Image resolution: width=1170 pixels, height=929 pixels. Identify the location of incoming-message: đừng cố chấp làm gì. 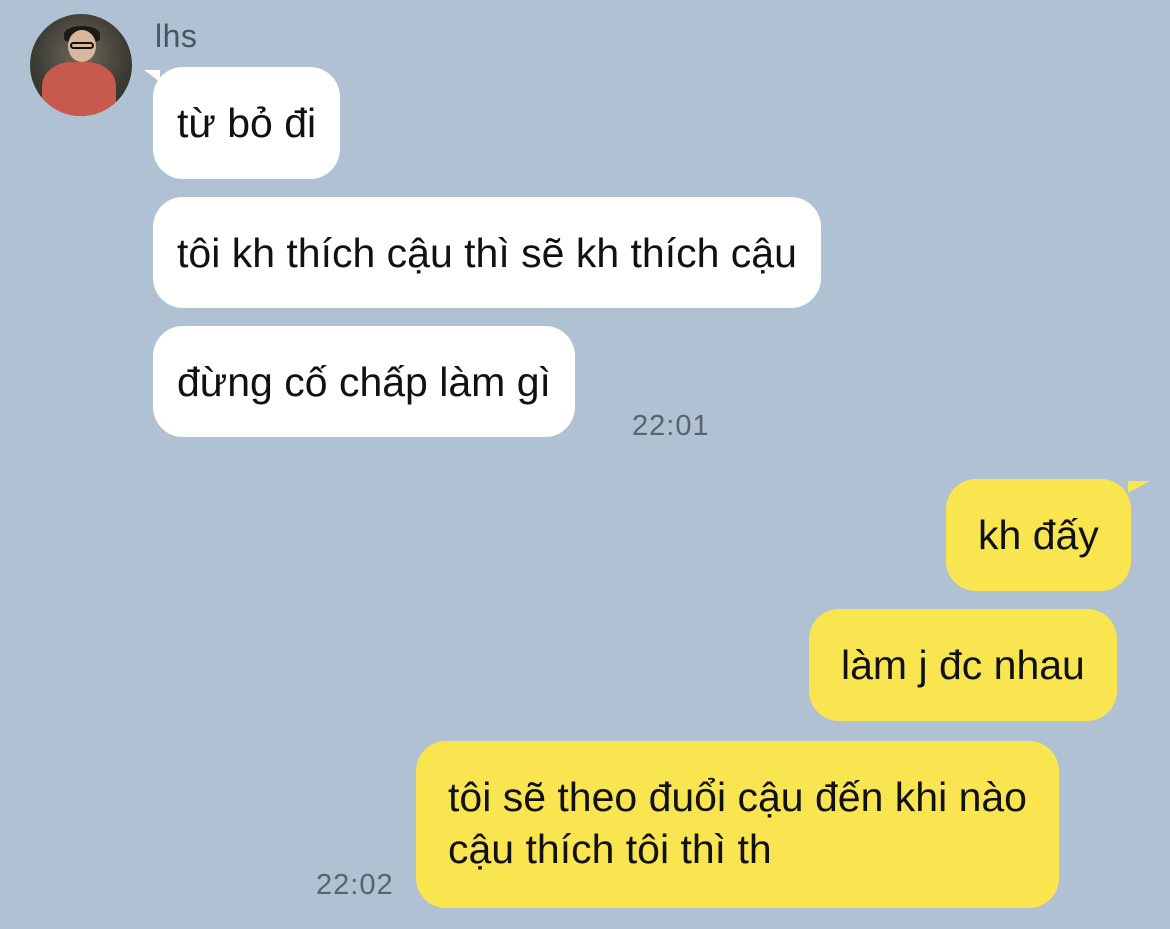
(364, 381).